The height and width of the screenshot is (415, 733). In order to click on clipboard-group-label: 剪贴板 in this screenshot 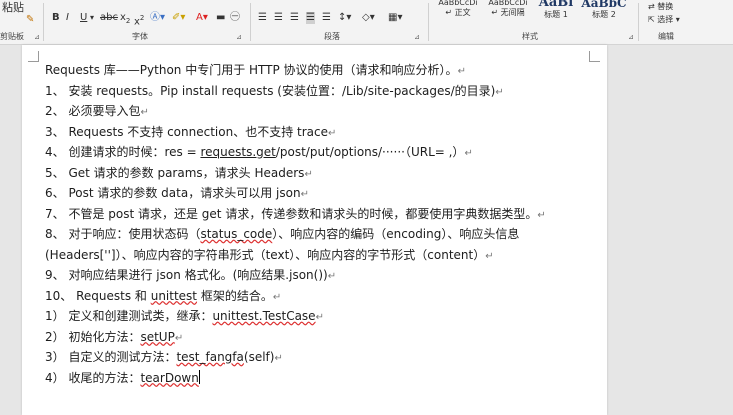, I will do `click(12, 36)`.